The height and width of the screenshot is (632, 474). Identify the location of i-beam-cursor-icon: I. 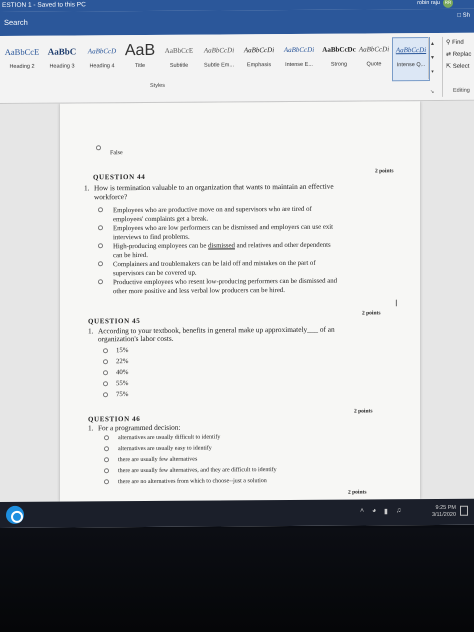
(396, 304).